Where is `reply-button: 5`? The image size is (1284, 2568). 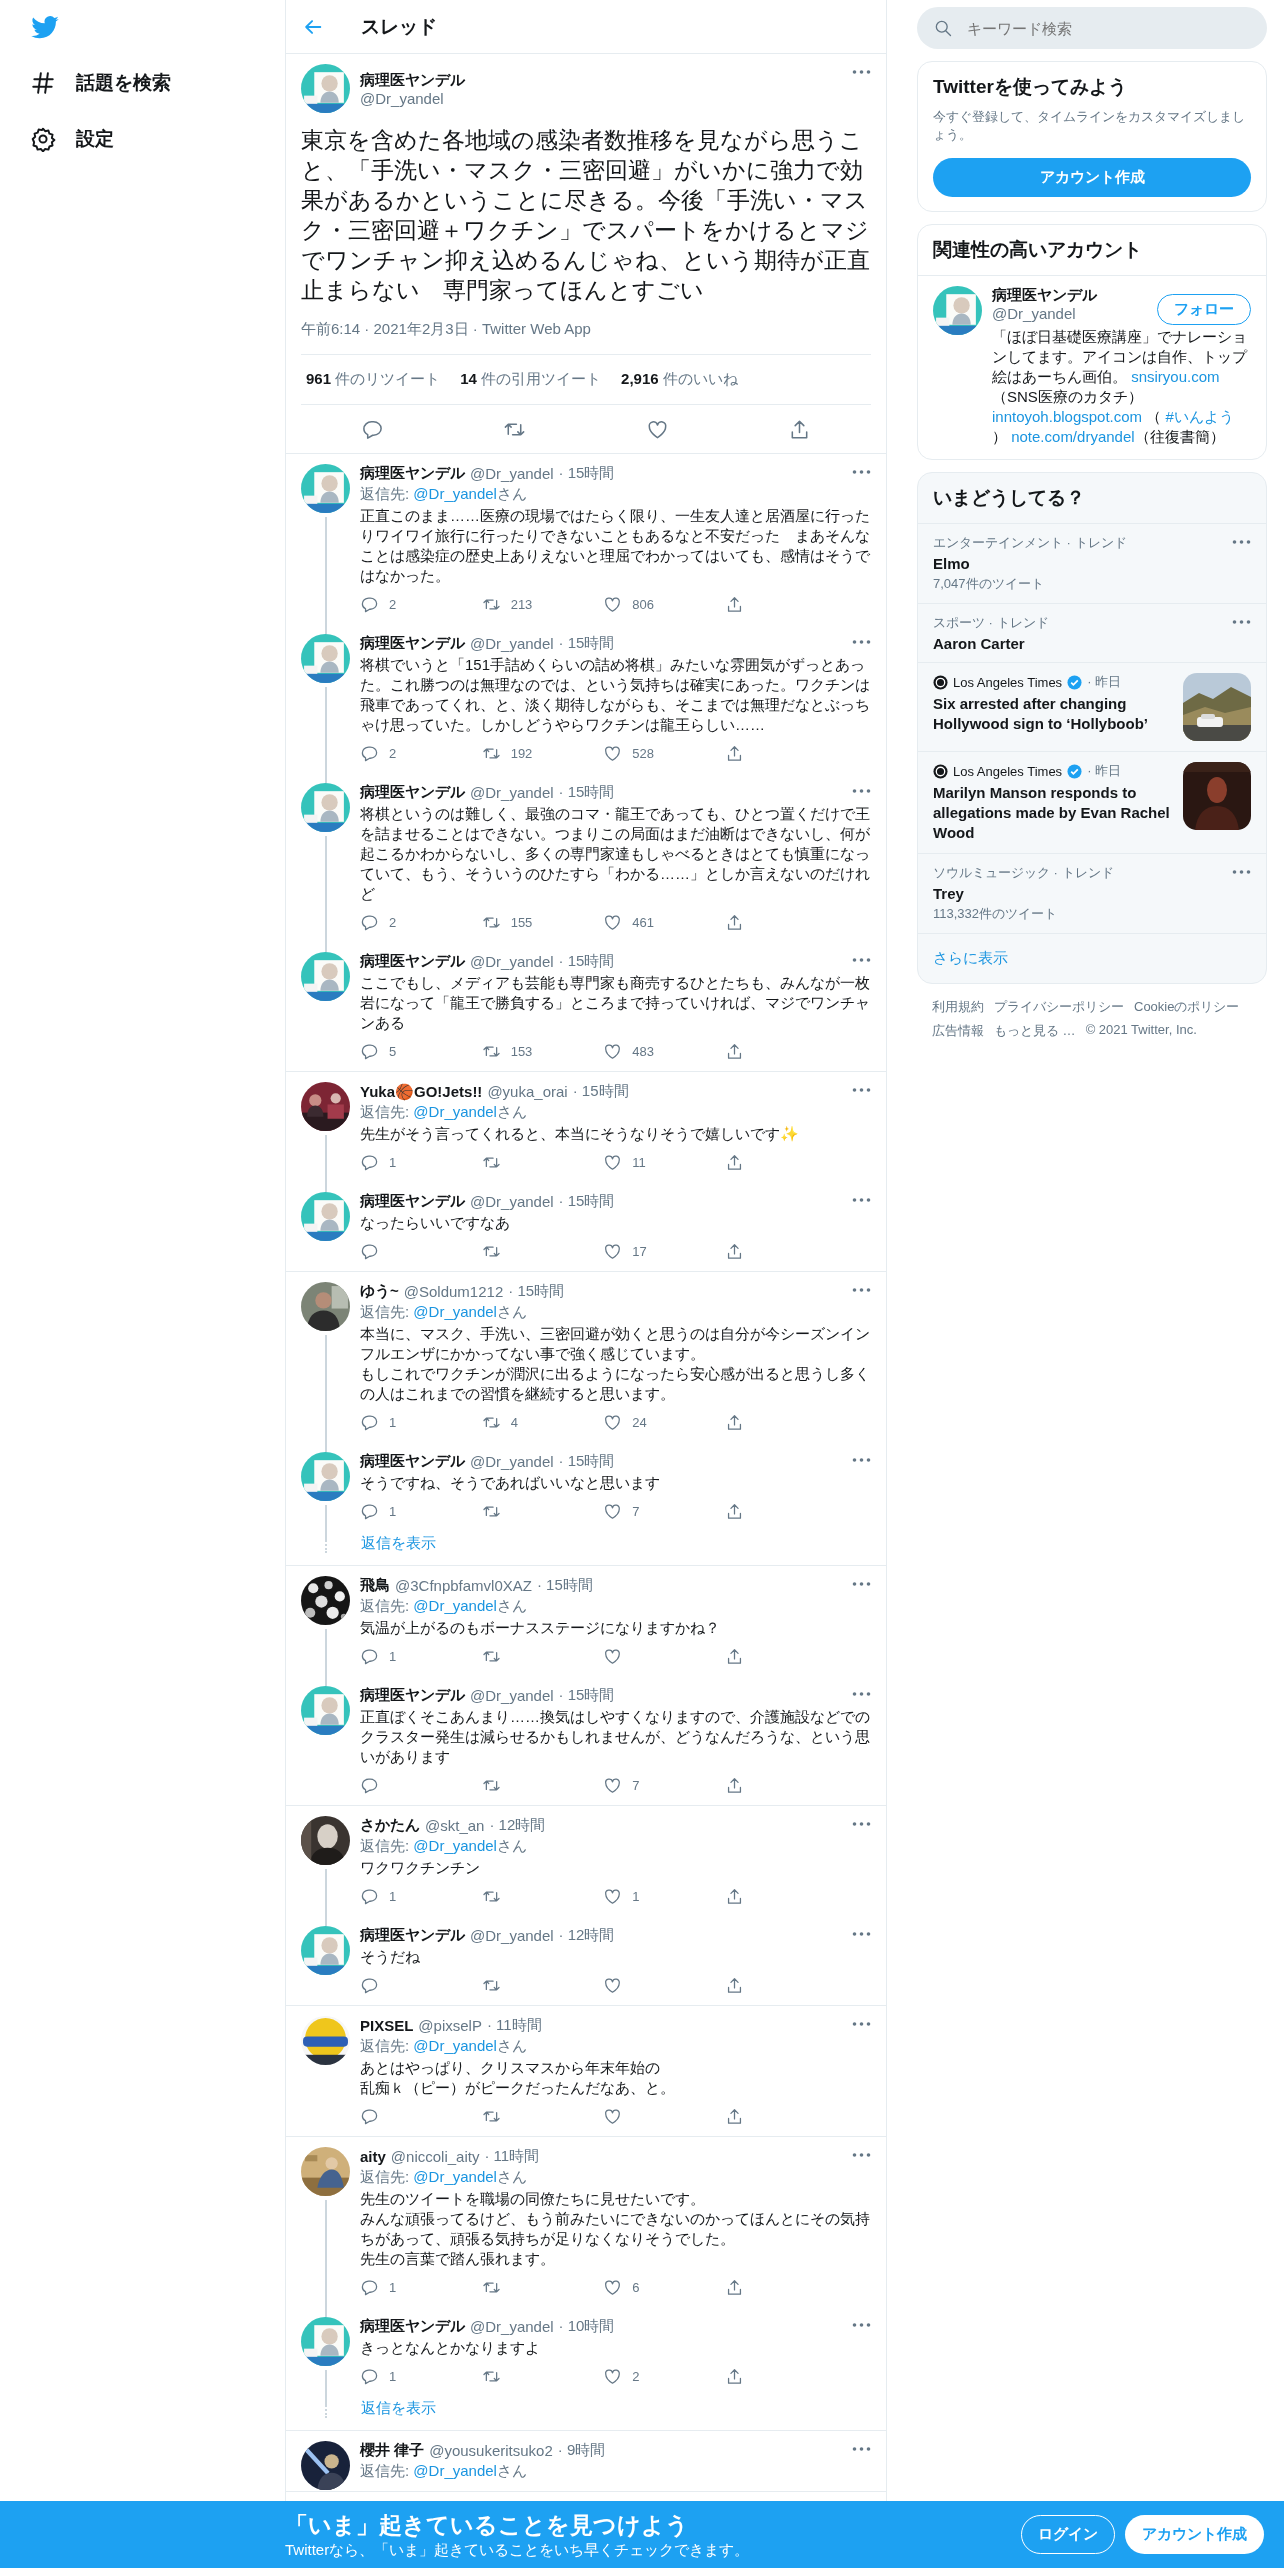
reply-button: 5 is located at coordinates (390, 1051).